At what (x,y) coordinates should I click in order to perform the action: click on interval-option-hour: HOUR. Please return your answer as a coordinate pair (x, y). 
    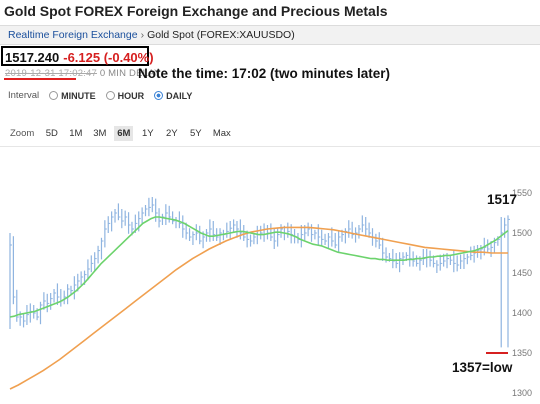
    Looking at the image, I should click on (125, 95).